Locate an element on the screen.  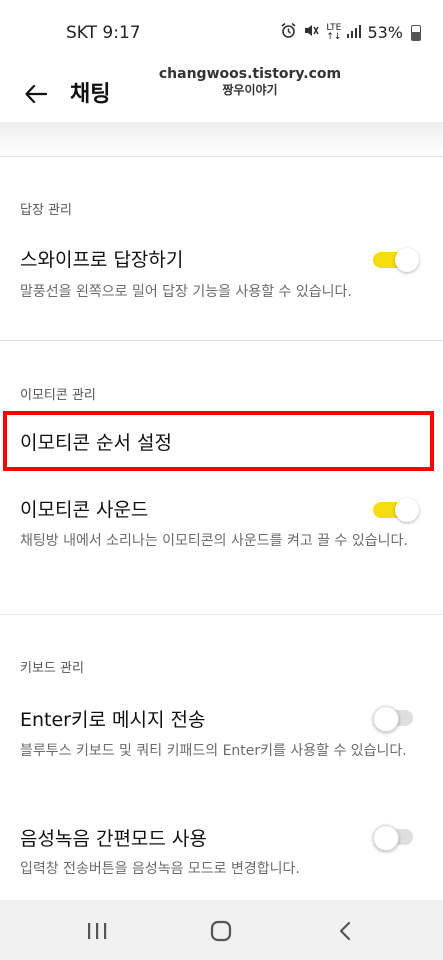
lte-indicator: LTE ↑↓ is located at coordinates (334, 32).